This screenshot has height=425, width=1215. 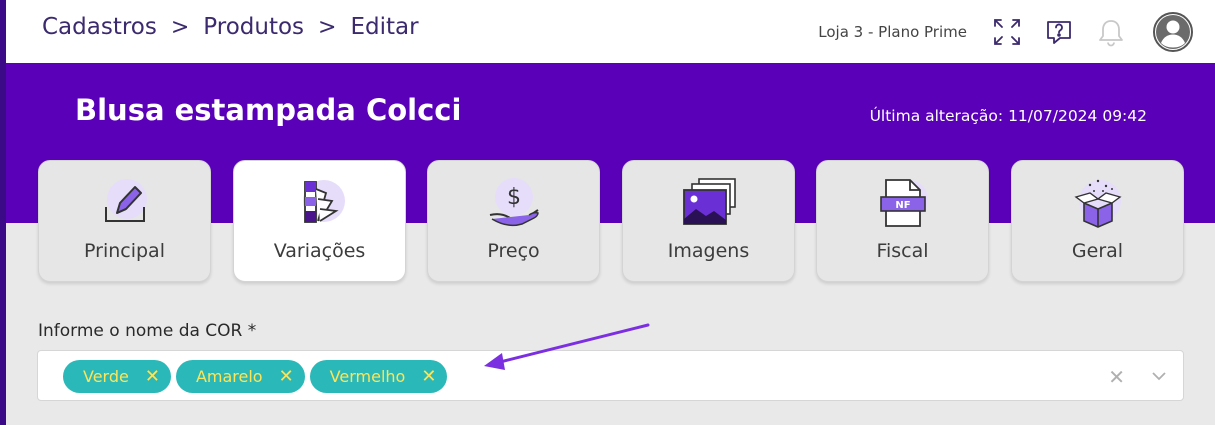 I want to click on fullscreen-icon, so click(x=1007, y=32).